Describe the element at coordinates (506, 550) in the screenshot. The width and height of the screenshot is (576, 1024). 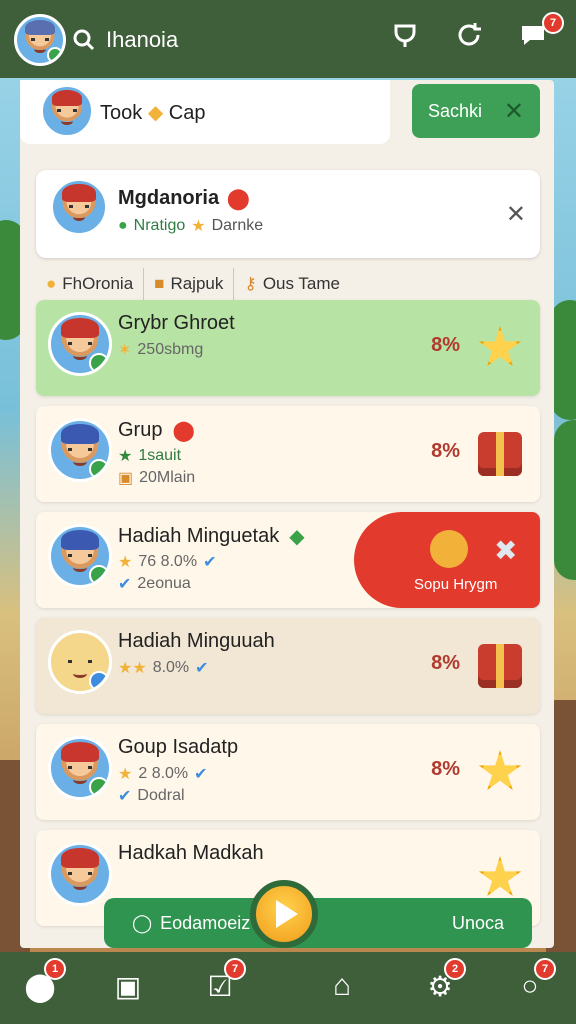
I see `tools-icon: ✖` at that location.